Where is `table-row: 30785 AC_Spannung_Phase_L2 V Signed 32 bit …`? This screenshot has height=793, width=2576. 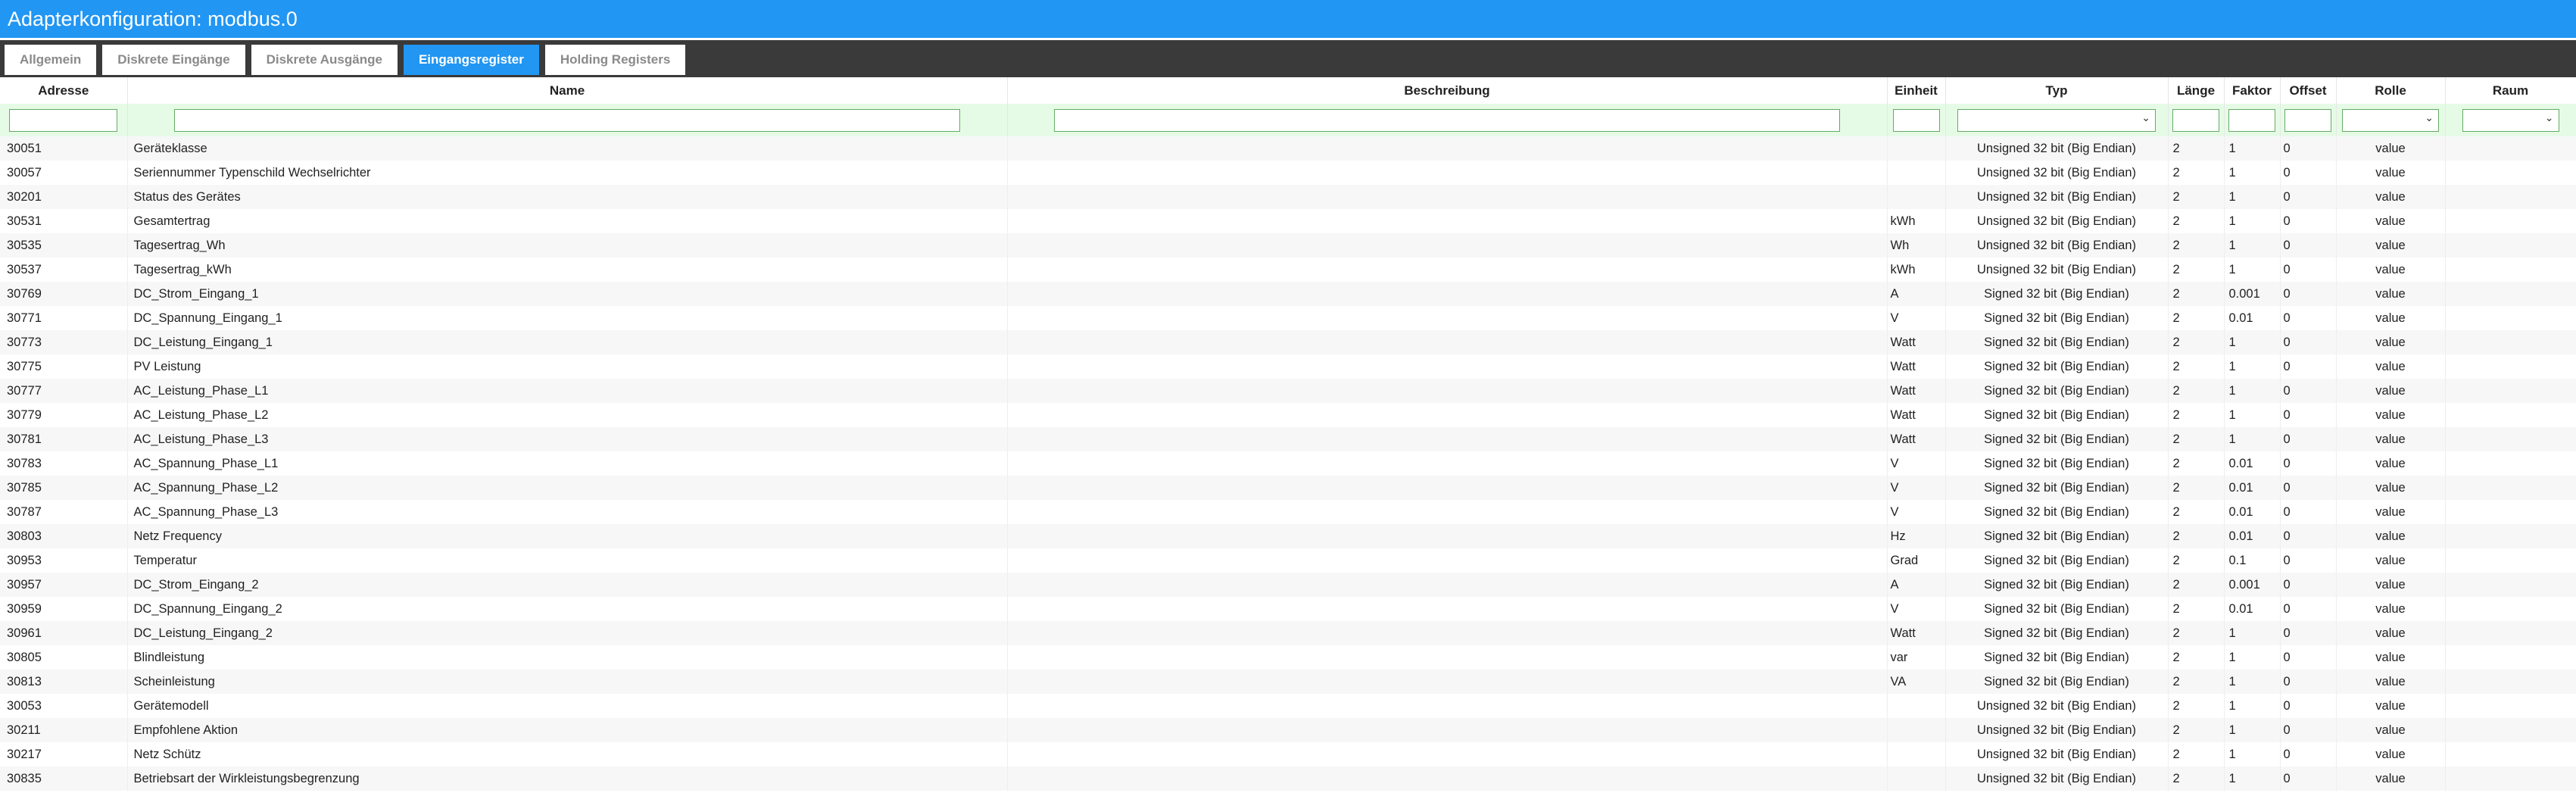 table-row: 30785 AC_Spannung_Phase_L2 V Signed 32 bit … is located at coordinates (1288, 488).